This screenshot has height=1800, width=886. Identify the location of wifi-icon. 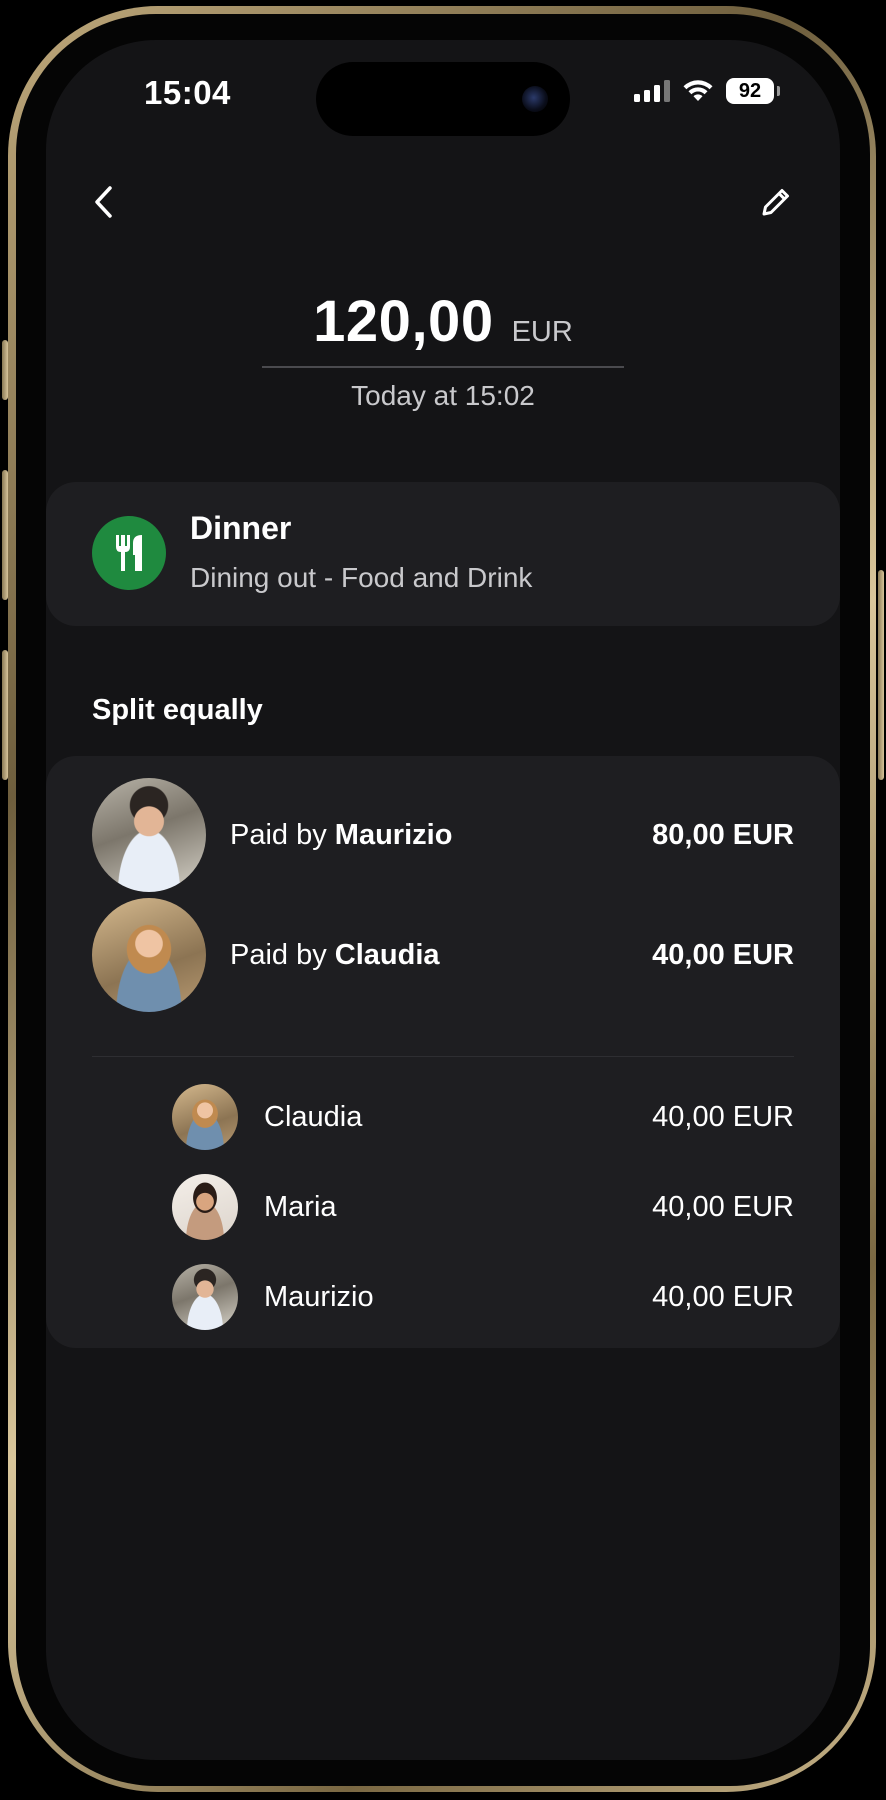
(698, 90).